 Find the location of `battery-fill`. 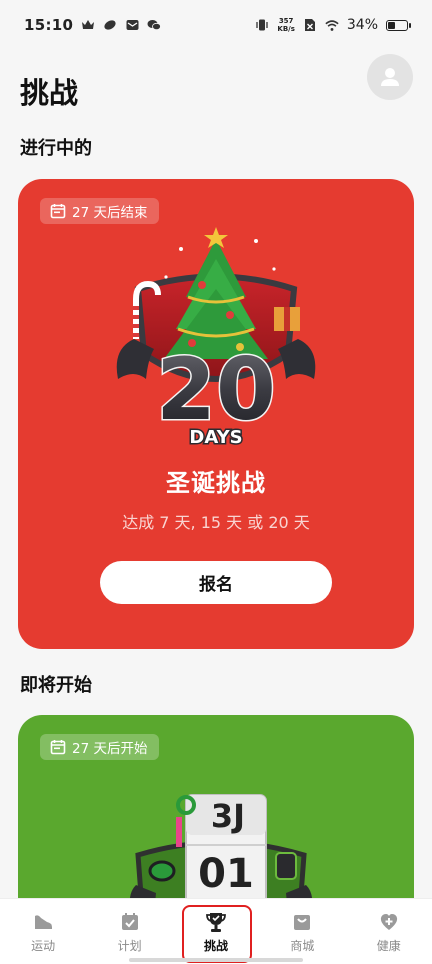

battery-fill is located at coordinates (391, 25).